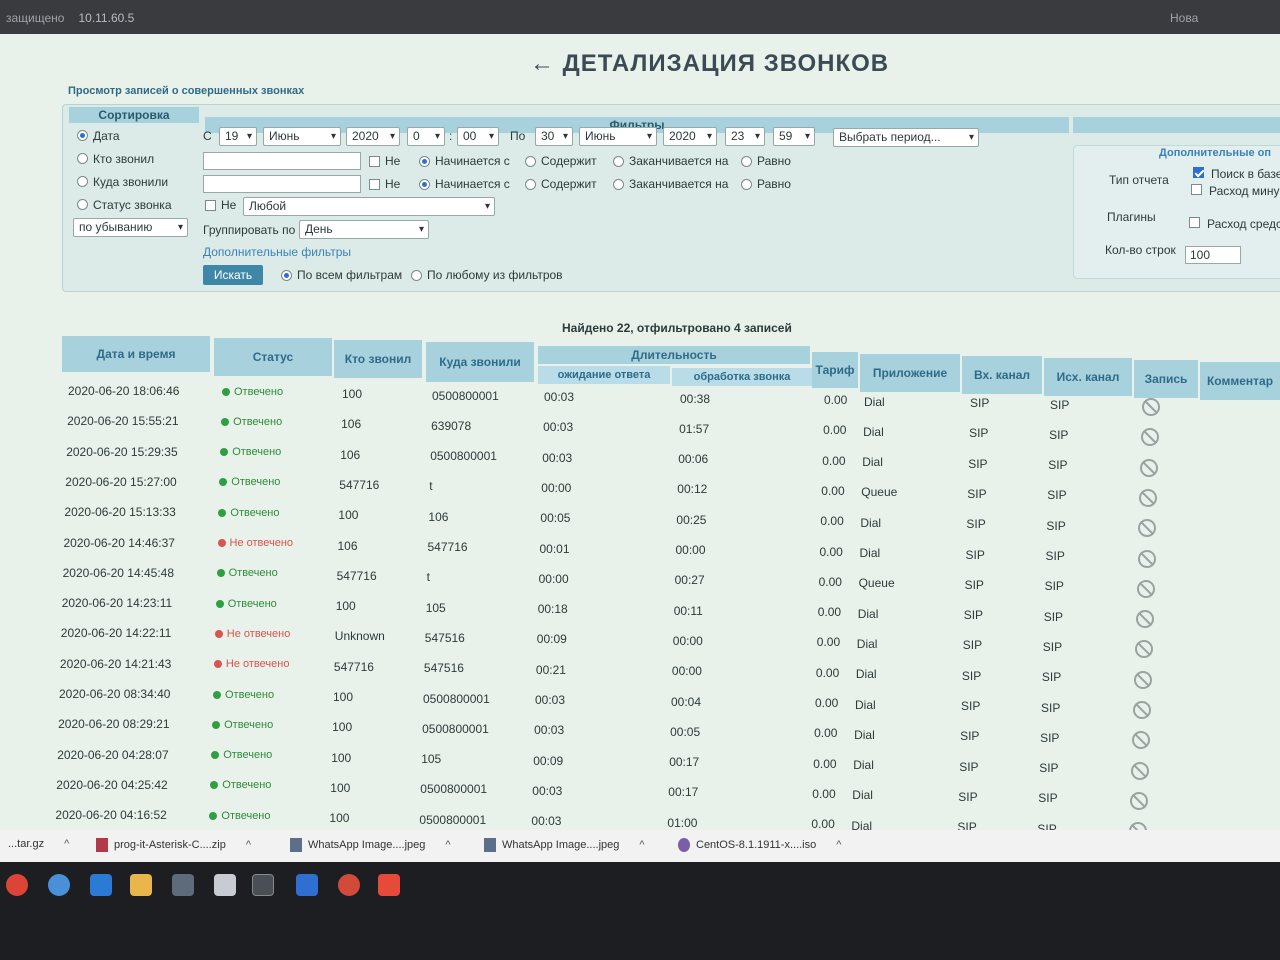 This screenshot has height=960, width=1280. Describe the element at coordinates (374, 161) in the screenshot. I see `caller-not-checkbox` at that location.